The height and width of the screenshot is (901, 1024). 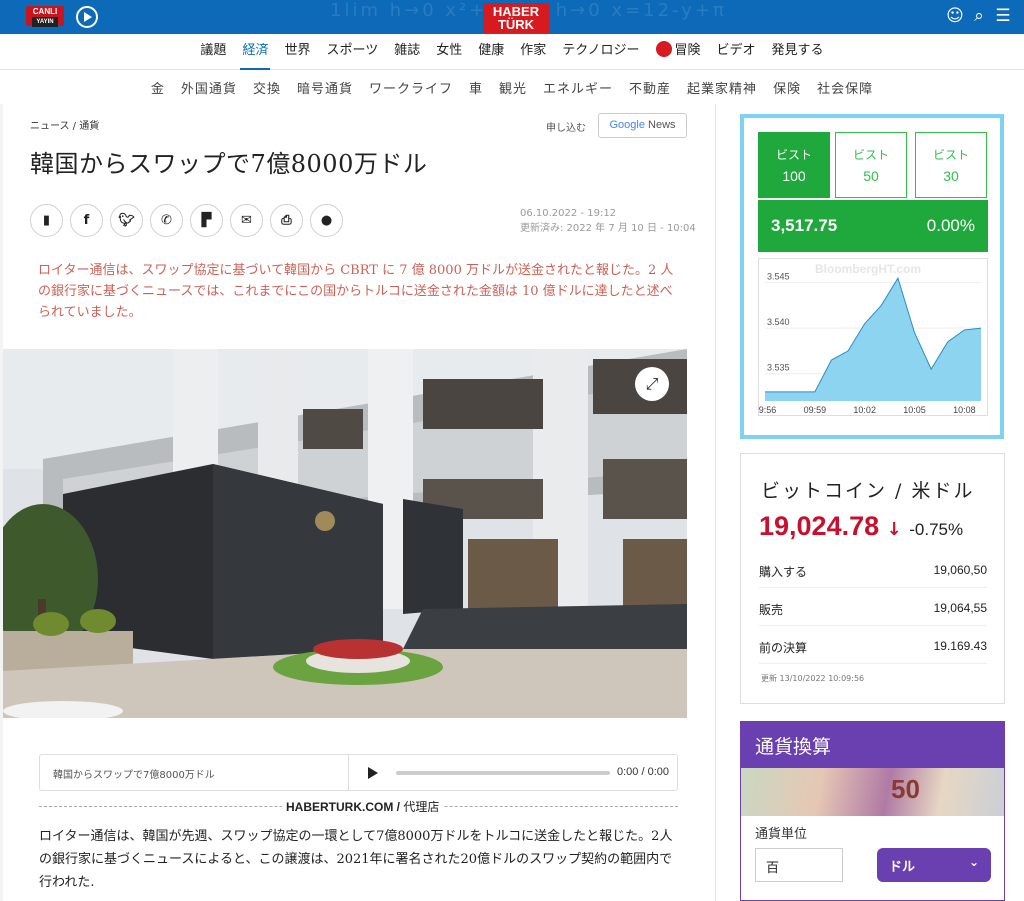 What do you see at coordinates (872, 811) in the screenshot?
I see `currency-converter: 通貨換算 50 通貨単位 百 ドル ⌄` at bounding box center [872, 811].